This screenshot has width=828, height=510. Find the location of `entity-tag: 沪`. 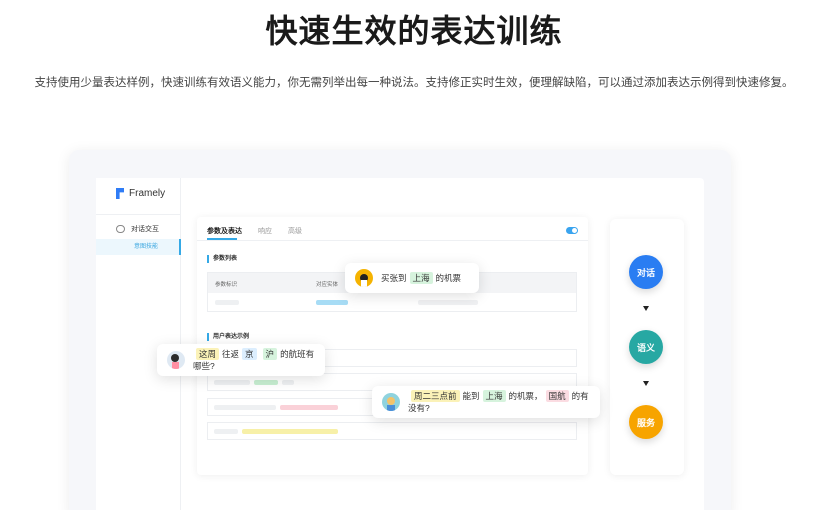

entity-tag: 沪 is located at coordinates (270, 354).